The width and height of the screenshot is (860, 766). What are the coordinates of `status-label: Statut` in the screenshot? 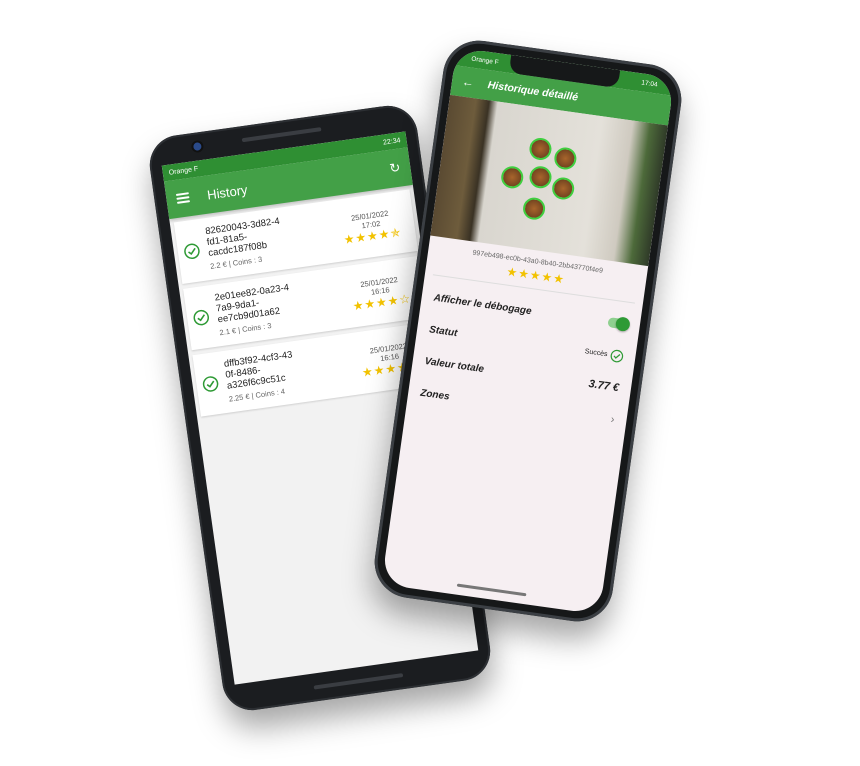 It's located at (443, 331).